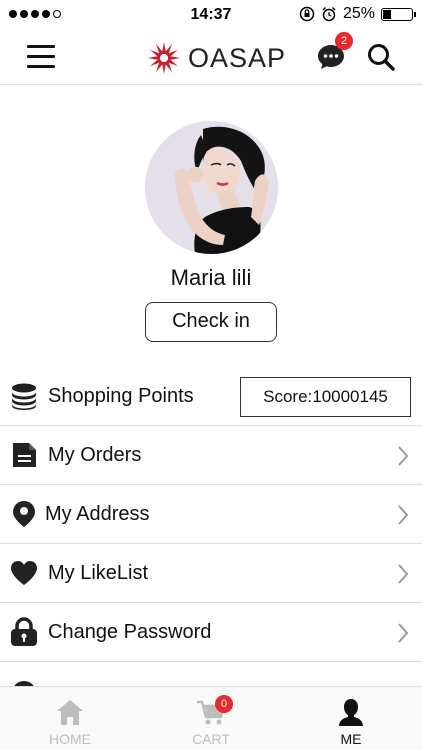  I want to click on menu-item-label: My LikeList, so click(98, 572).